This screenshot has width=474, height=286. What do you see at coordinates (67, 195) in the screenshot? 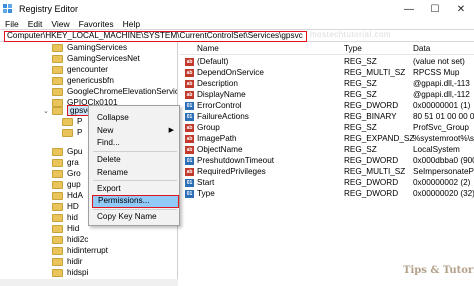
I see `tree-item: HdA` at bounding box center [67, 195].